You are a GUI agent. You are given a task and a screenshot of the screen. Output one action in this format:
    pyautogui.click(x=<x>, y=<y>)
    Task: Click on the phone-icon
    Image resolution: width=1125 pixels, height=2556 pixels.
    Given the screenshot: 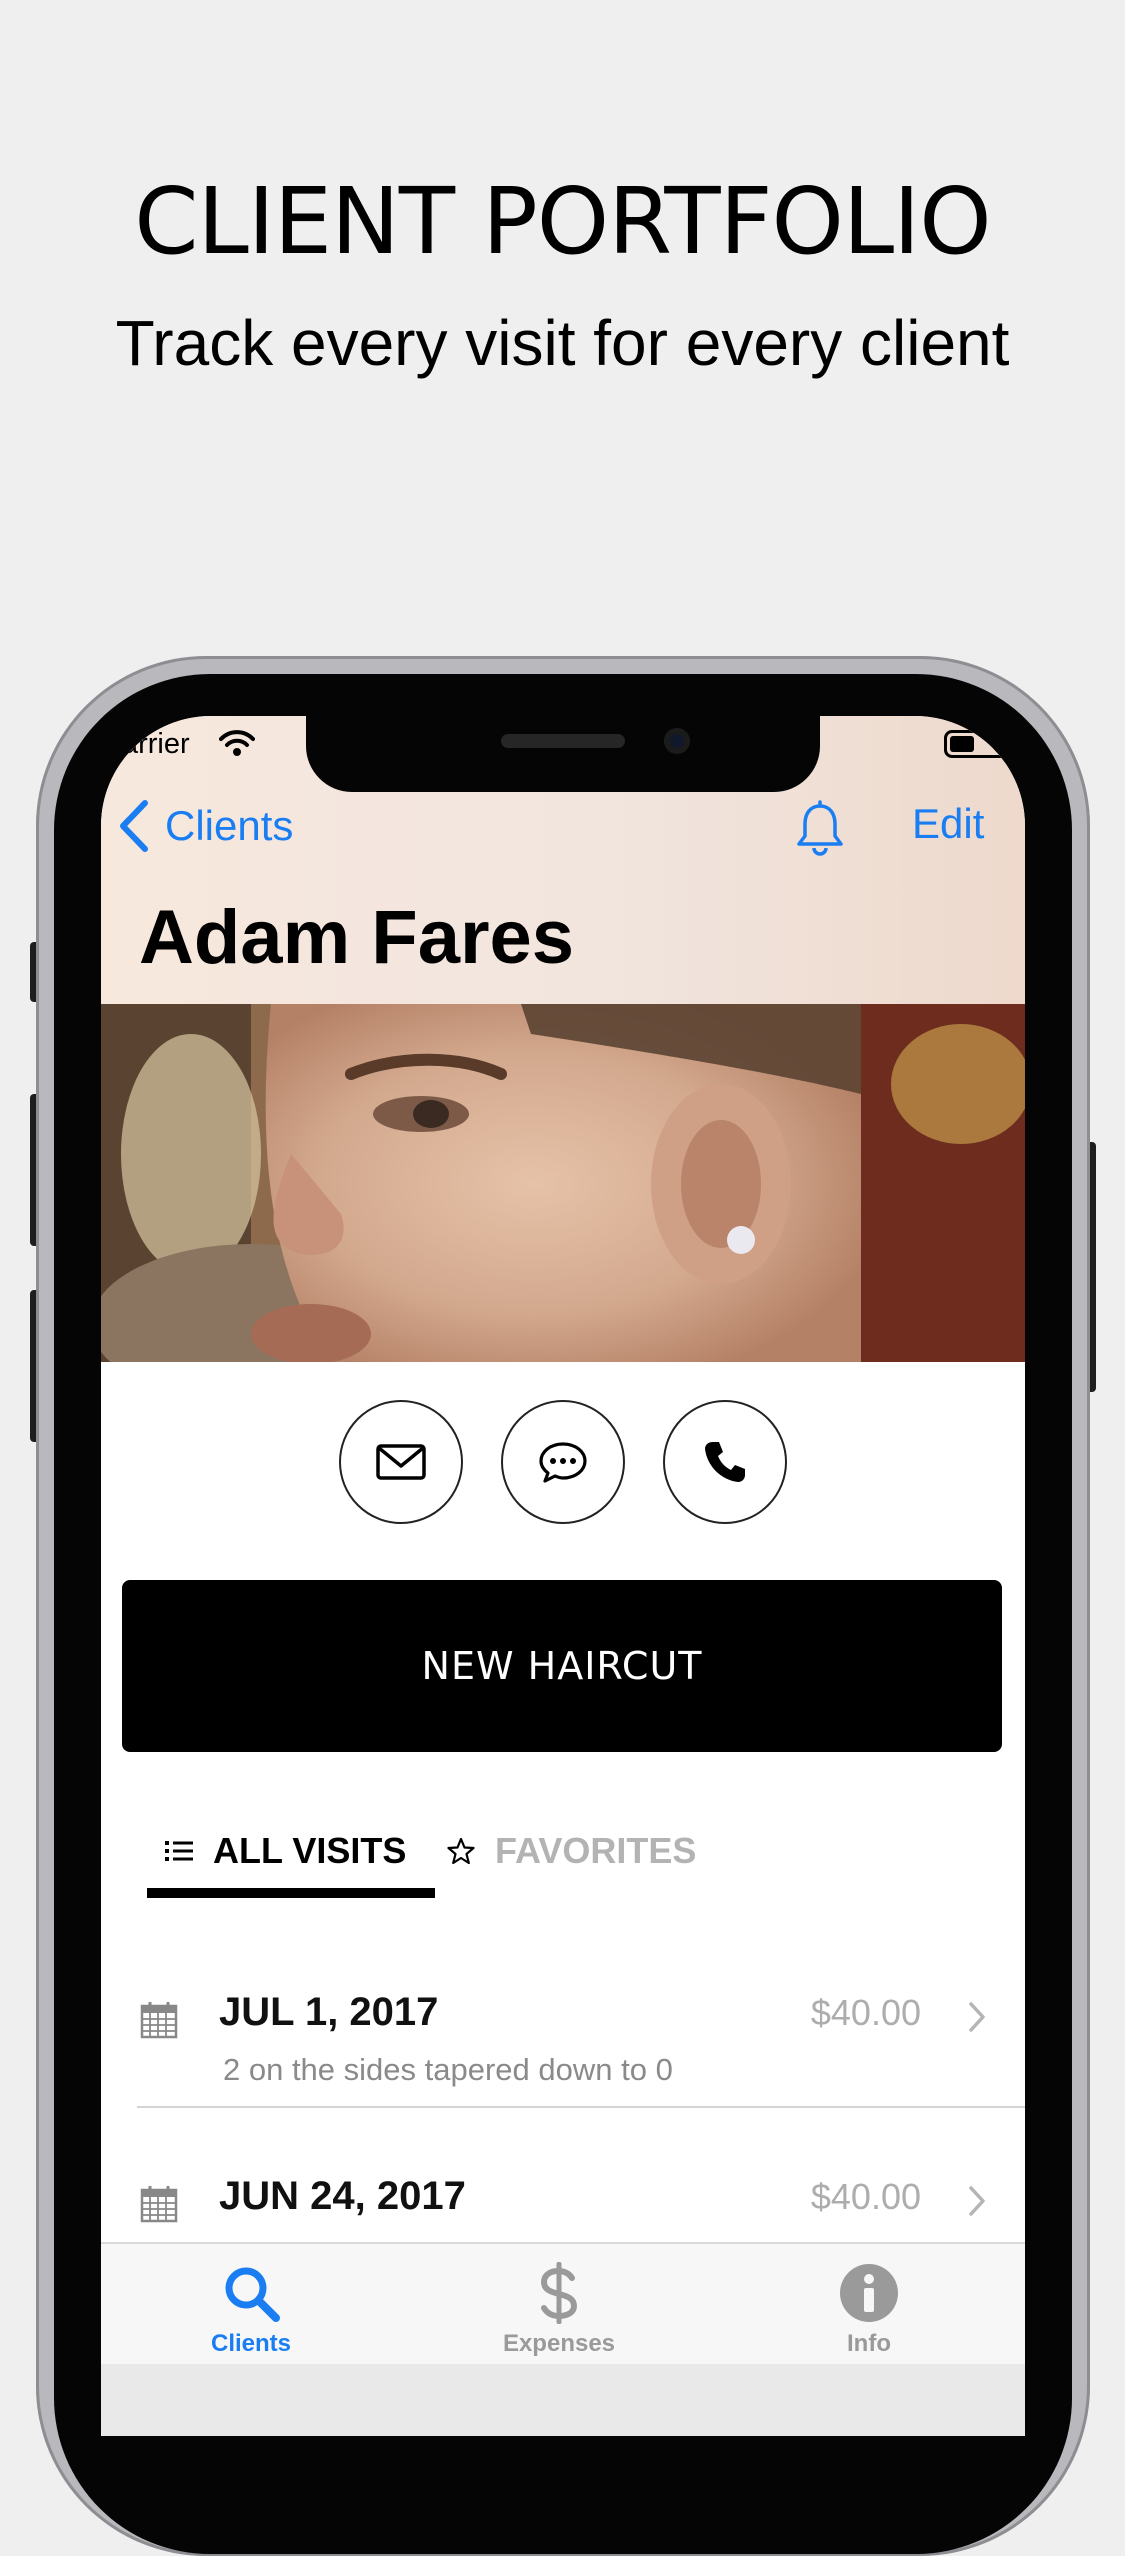 What is the action you would take?
    pyautogui.click(x=725, y=1462)
    